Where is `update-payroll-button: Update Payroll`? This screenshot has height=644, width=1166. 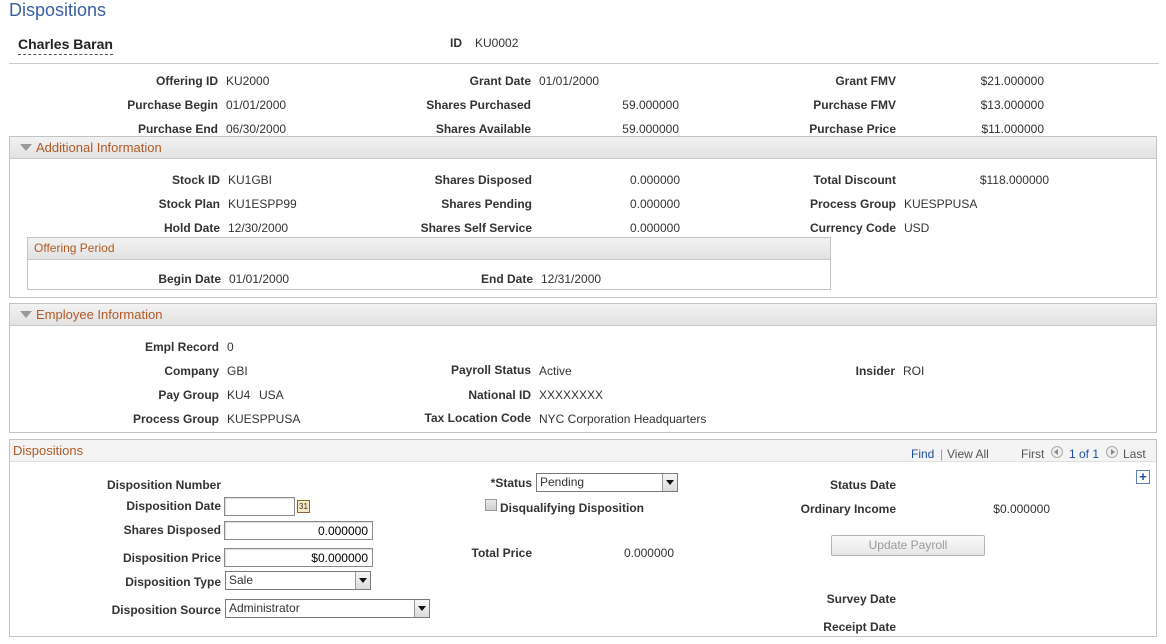 update-payroll-button: Update Payroll is located at coordinates (908, 545).